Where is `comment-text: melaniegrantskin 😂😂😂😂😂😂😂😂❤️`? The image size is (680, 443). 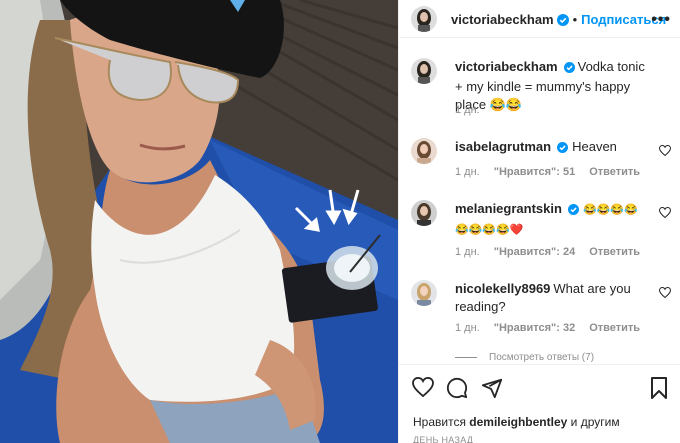 comment-text: melaniegrantskin 😂😂😂😂😂😂😂😂❤️ is located at coordinates (553, 219).